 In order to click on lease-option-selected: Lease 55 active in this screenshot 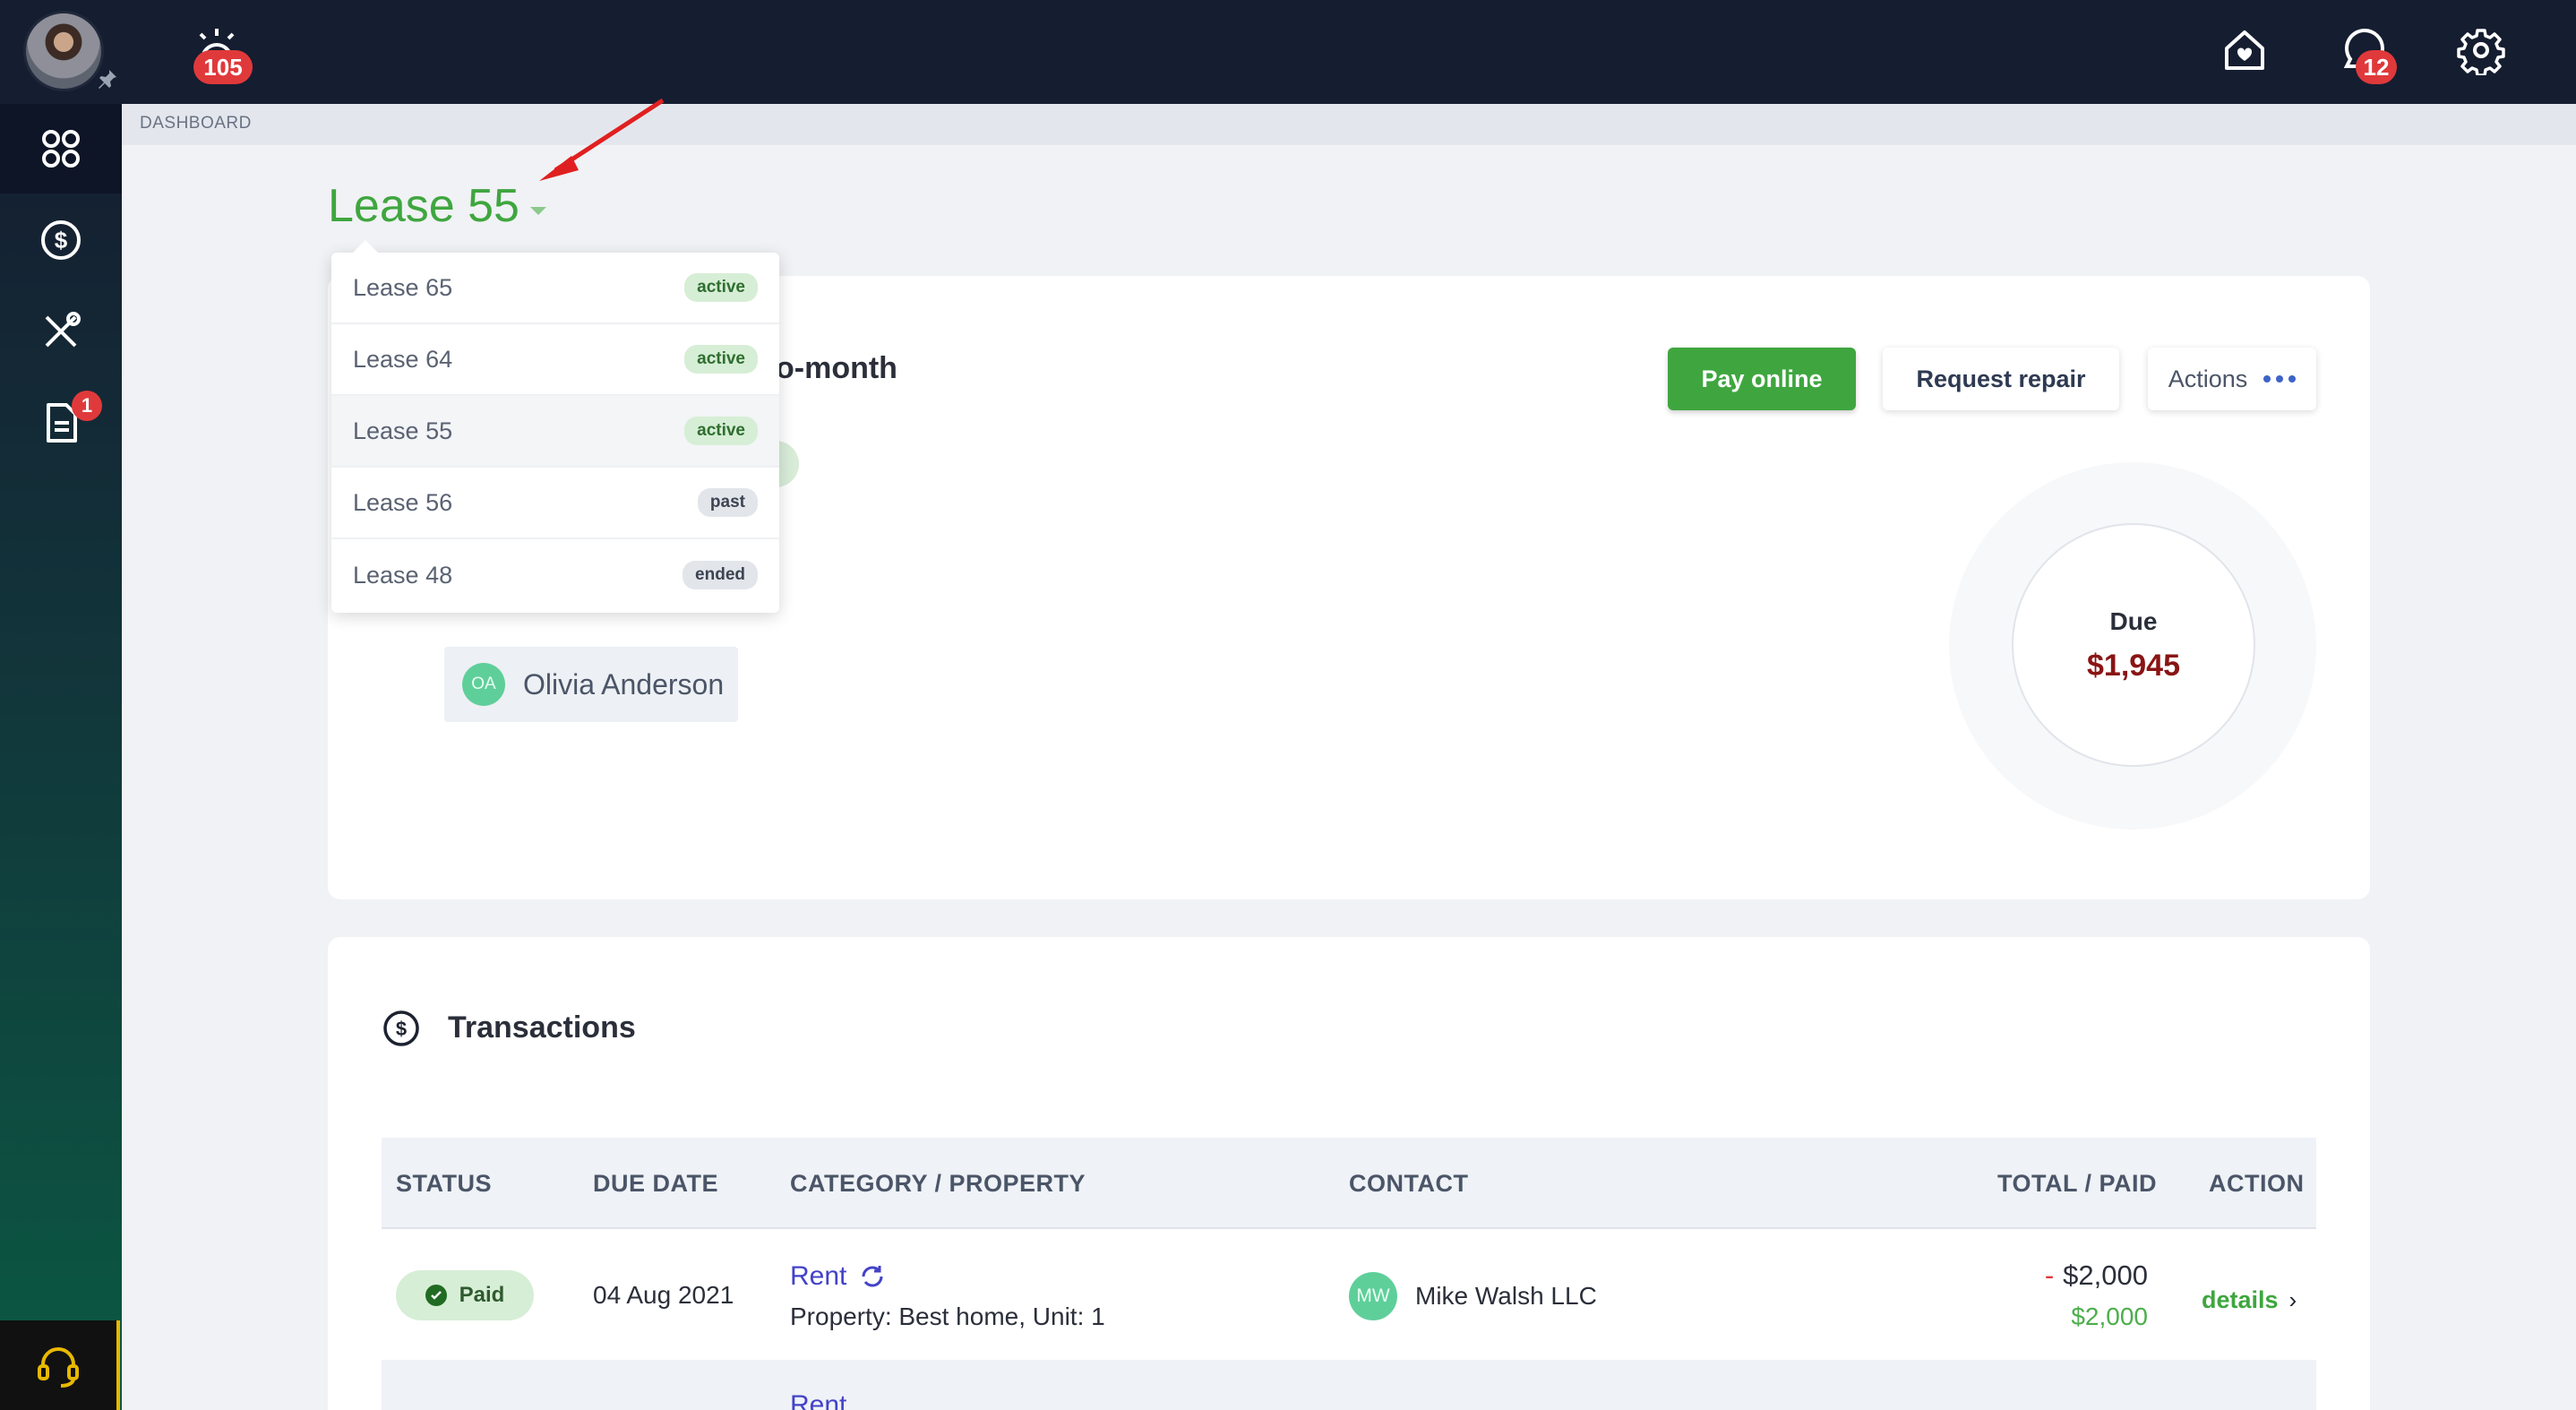, I will do `click(555, 432)`.